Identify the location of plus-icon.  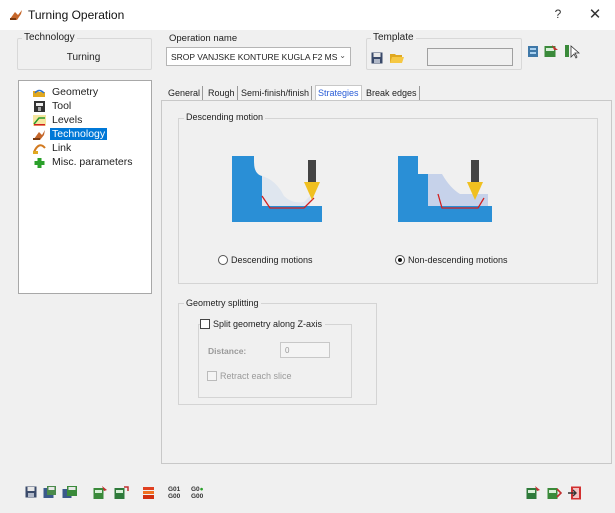
(39, 162).